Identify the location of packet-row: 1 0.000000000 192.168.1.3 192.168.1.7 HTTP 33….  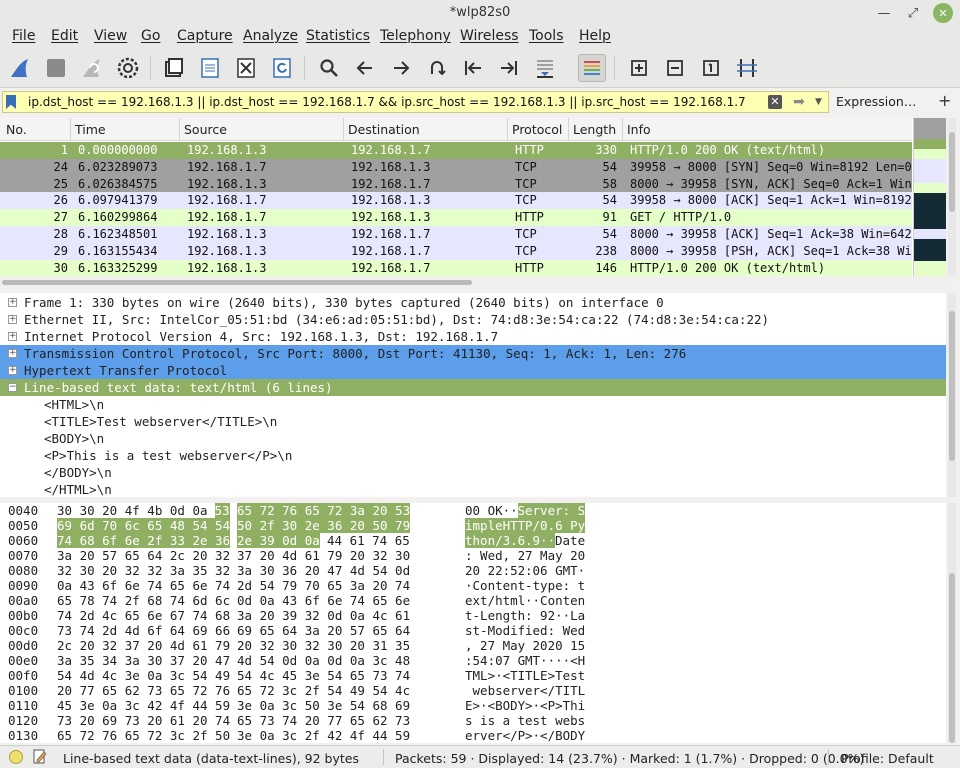
(456, 150).